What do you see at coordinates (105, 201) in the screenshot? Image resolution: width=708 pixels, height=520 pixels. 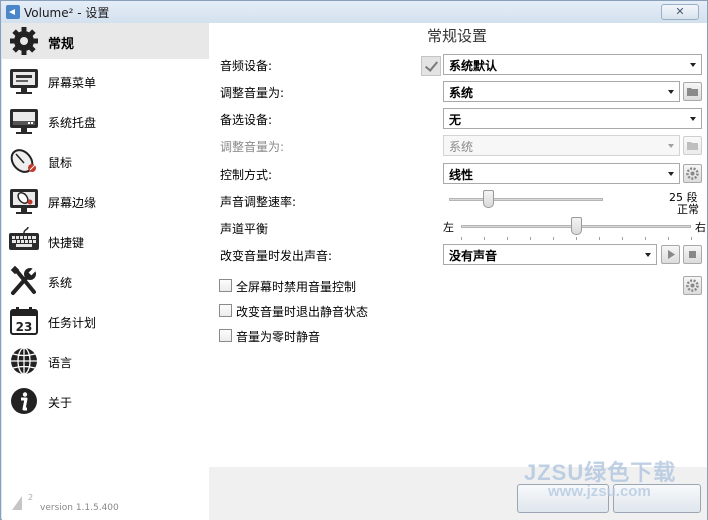 I see `sidebar-item-screen-edge: 屏幕边缘` at bounding box center [105, 201].